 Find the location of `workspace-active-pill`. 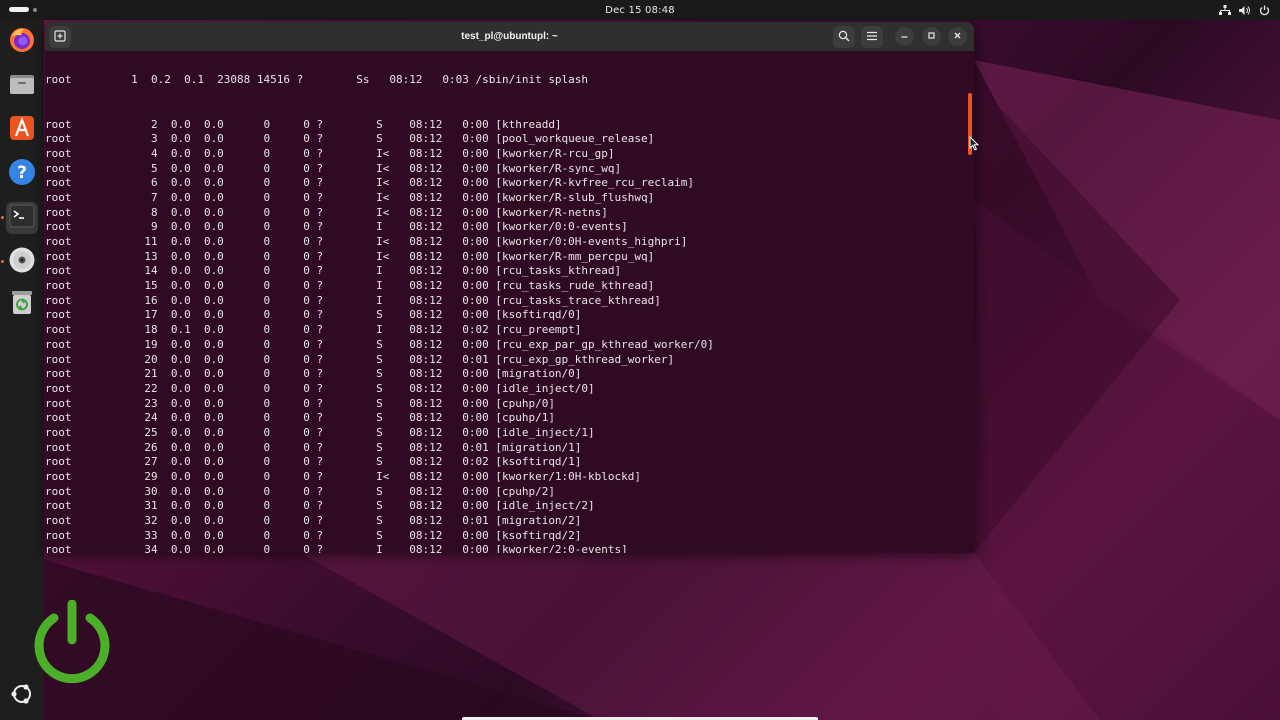

workspace-active-pill is located at coordinates (19, 9).